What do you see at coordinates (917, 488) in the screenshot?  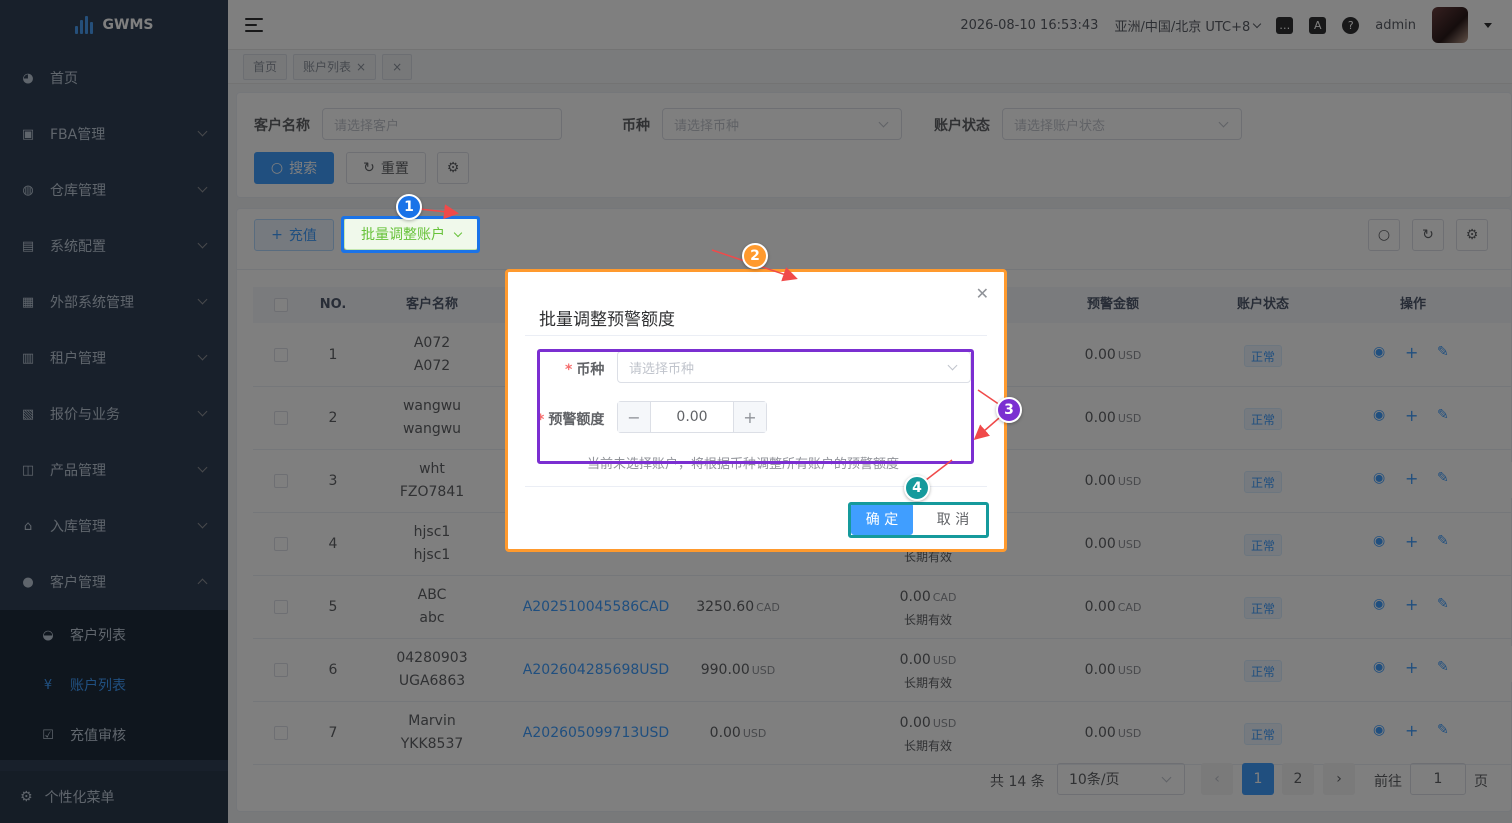 I see `annotation-badge-4: 4` at bounding box center [917, 488].